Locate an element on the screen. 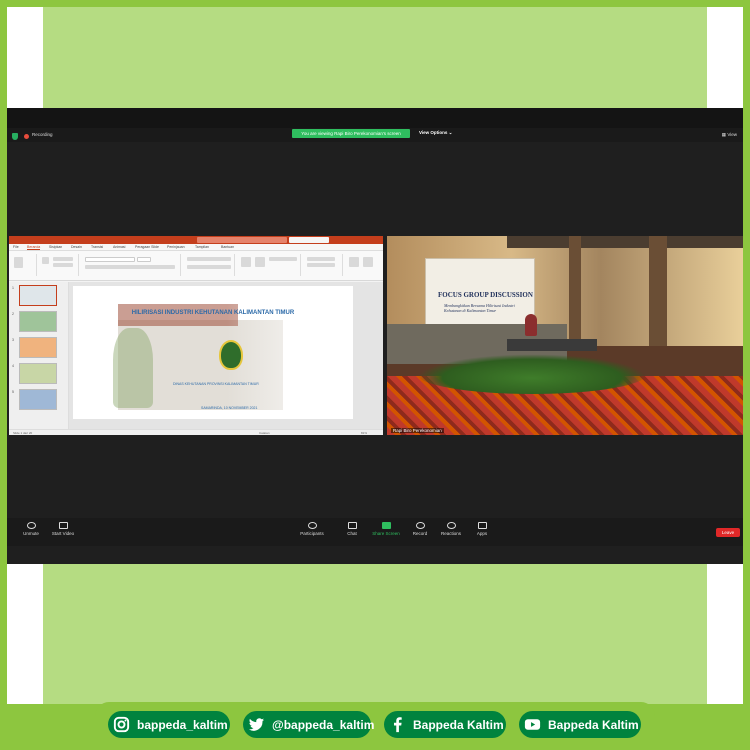 The width and height of the screenshot is (750, 750). slide-thumbnail-pane: 1 2 3 4 5 is located at coordinates (39, 355).